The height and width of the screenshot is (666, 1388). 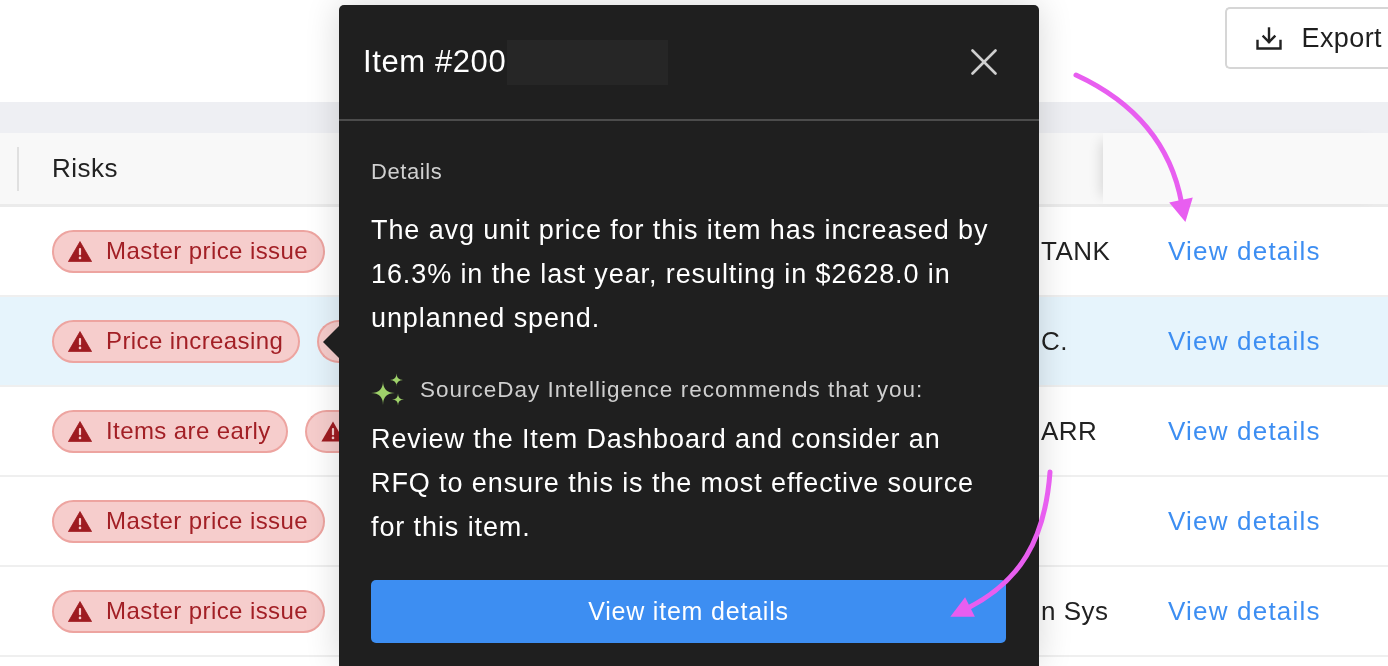 What do you see at coordinates (195, 341) in the screenshot?
I see `risk-label: Price increasing` at bounding box center [195, 341].